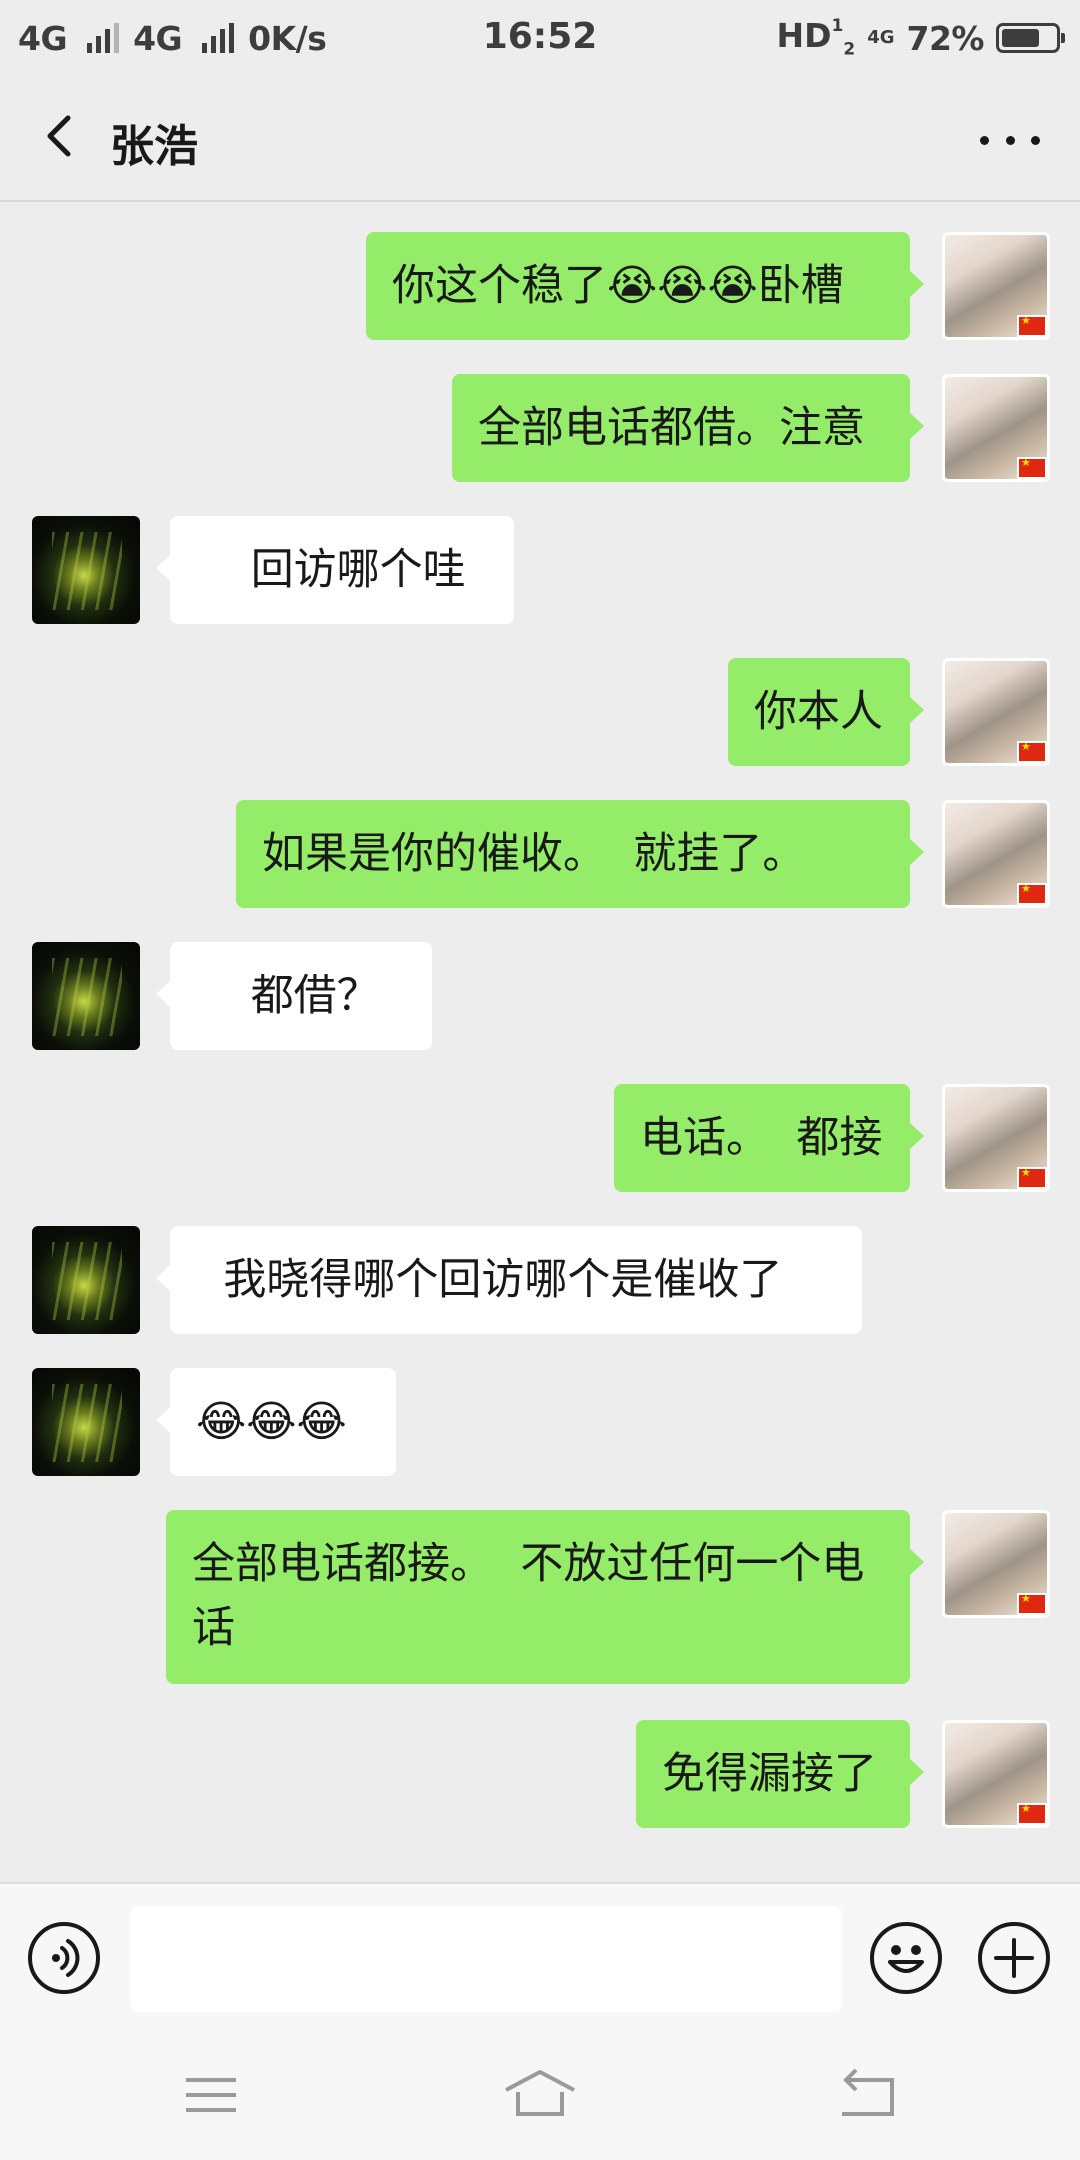  I want to click on return-button, so click(868, 2096).